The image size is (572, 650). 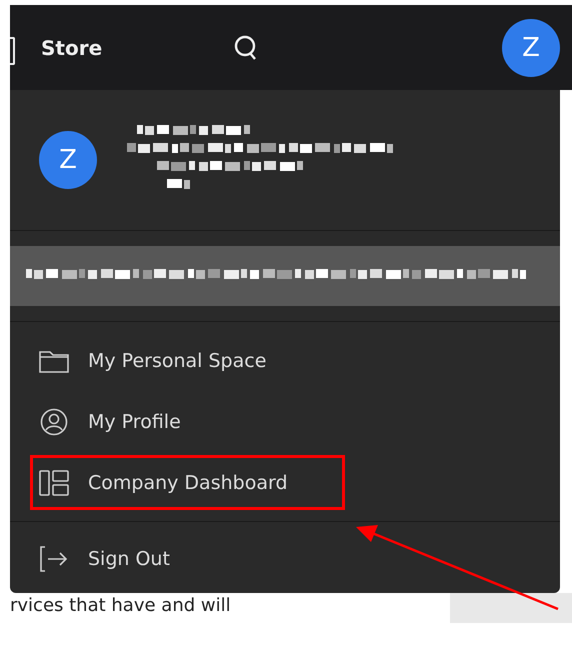 What do you see at coordinates (285, 360) in the screenshot?
I see `menu-item: My Personal Space` at bounding box center [285, 360].